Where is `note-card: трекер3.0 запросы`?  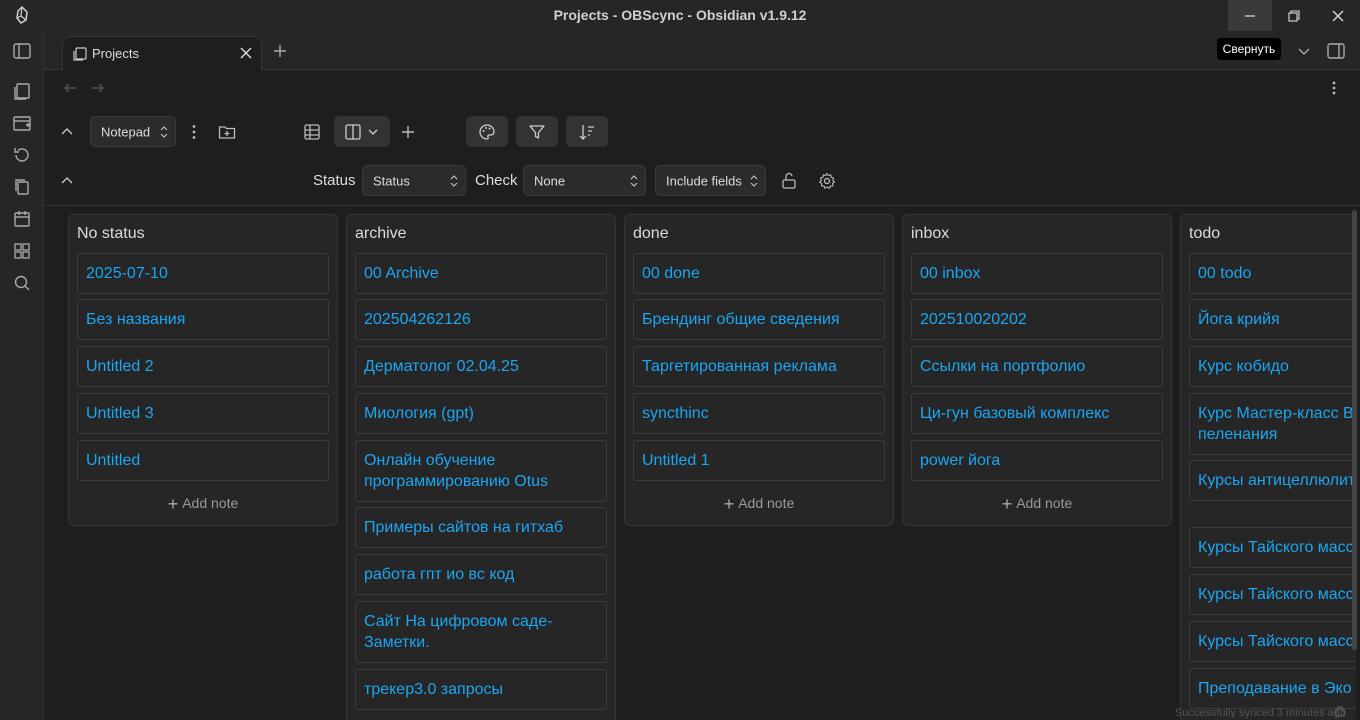 note-card: трекер3.0 запросы is located at coordinates (481, 689).